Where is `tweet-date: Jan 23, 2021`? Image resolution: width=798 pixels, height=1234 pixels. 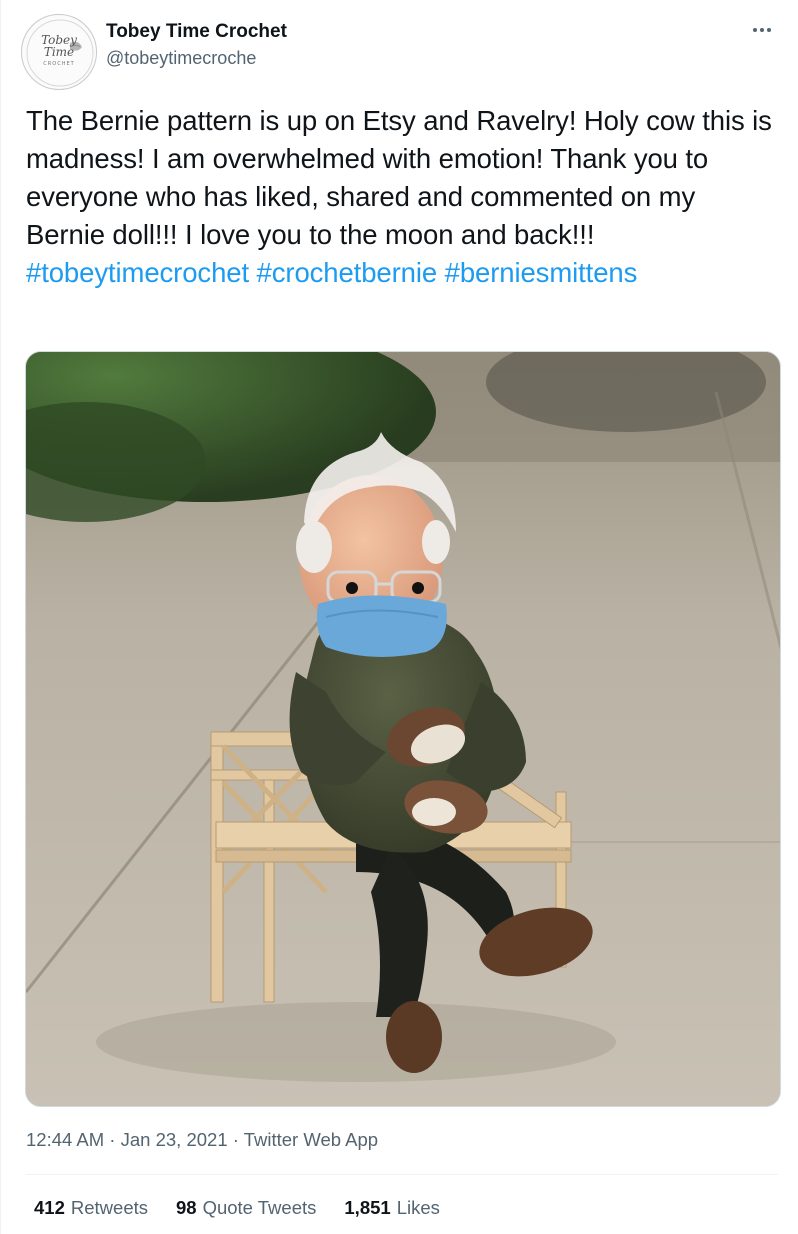
tweet-date: Jan 23, 2021 is located at coordinates (174, 1139).